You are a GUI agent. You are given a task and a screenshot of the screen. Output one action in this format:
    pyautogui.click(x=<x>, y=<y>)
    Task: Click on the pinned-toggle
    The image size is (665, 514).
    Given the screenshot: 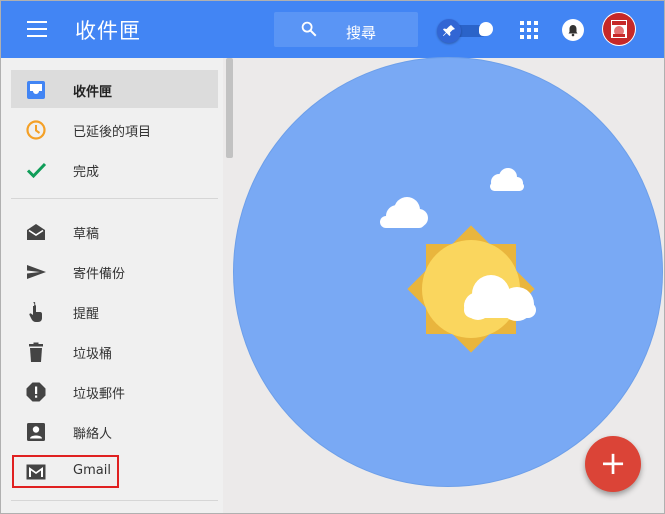 What is the action you would take?
    pyautogui.click(x=466, y=31)
    